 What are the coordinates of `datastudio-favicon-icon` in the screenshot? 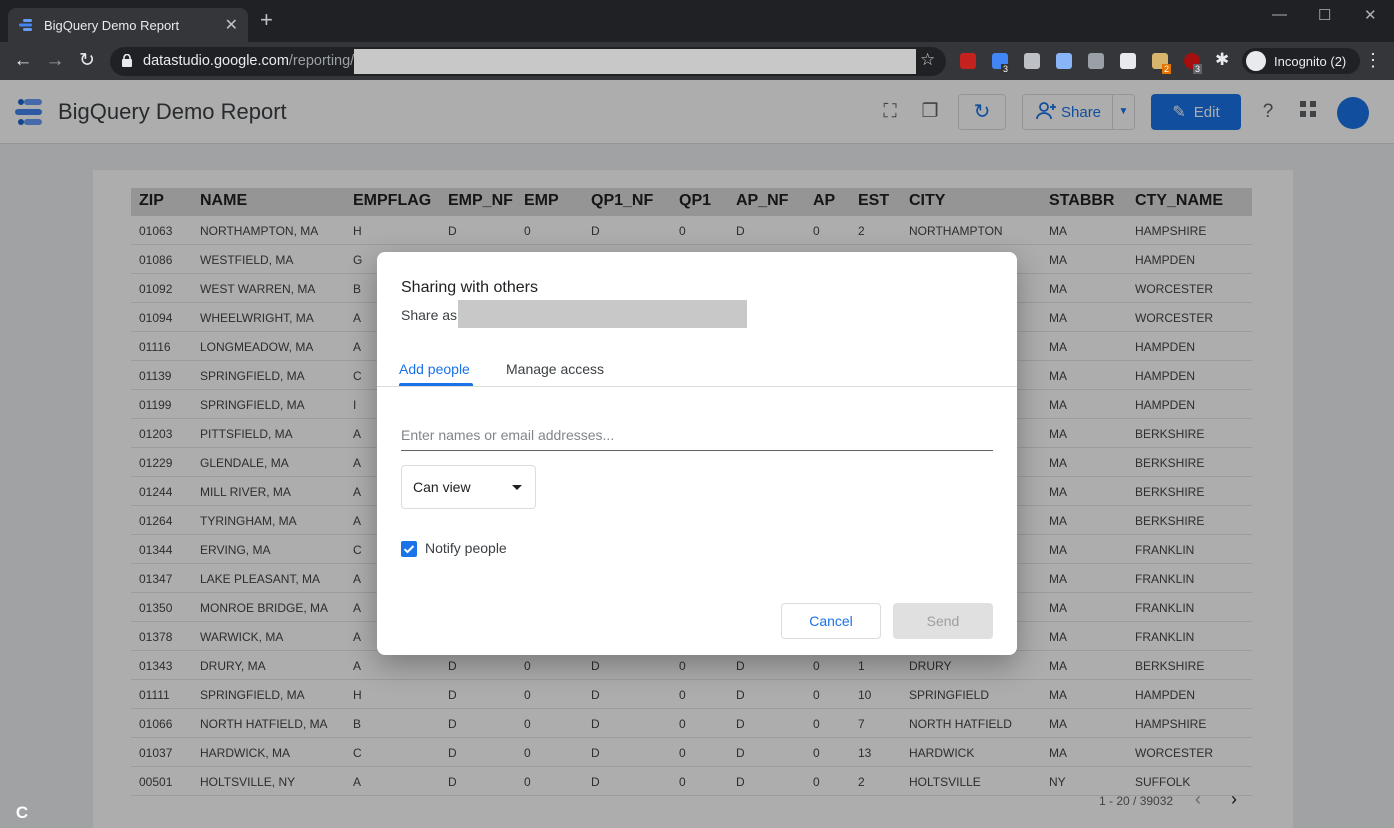 It's located at (26, 25).